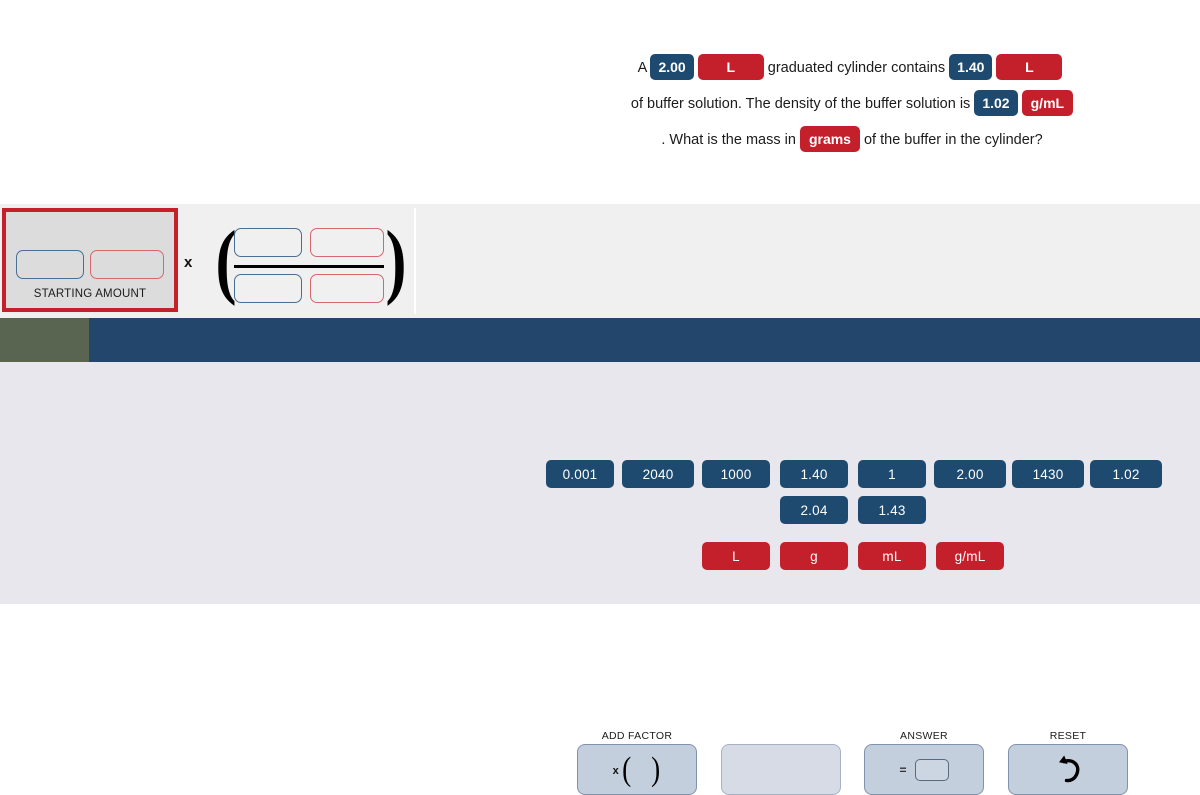  Describe the element at coordinates (127, 264) in the screenshot. I see `starting-amount-unit-slot` at that location.